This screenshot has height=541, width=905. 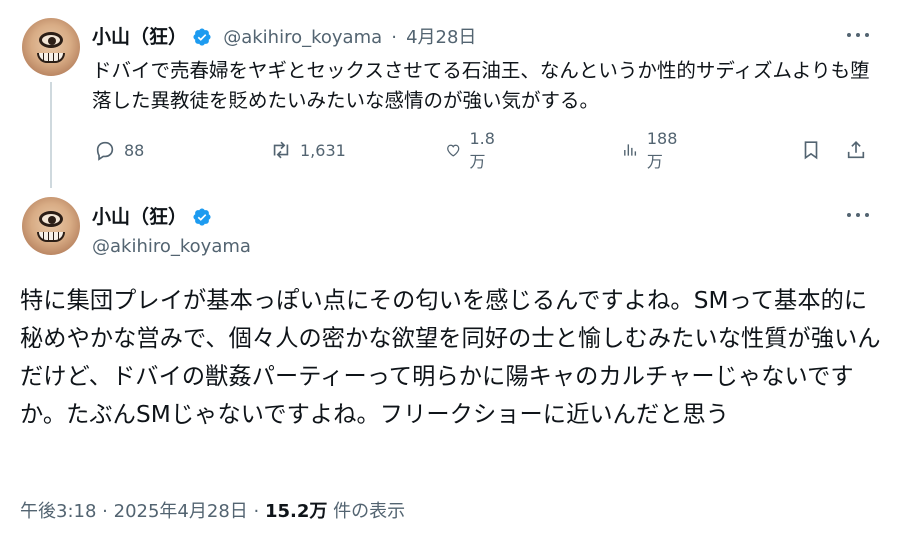 What do you see at coordinates (119, 150) in the screenshot?
I see `reply-button: 88` at bounding box center [119, 150].